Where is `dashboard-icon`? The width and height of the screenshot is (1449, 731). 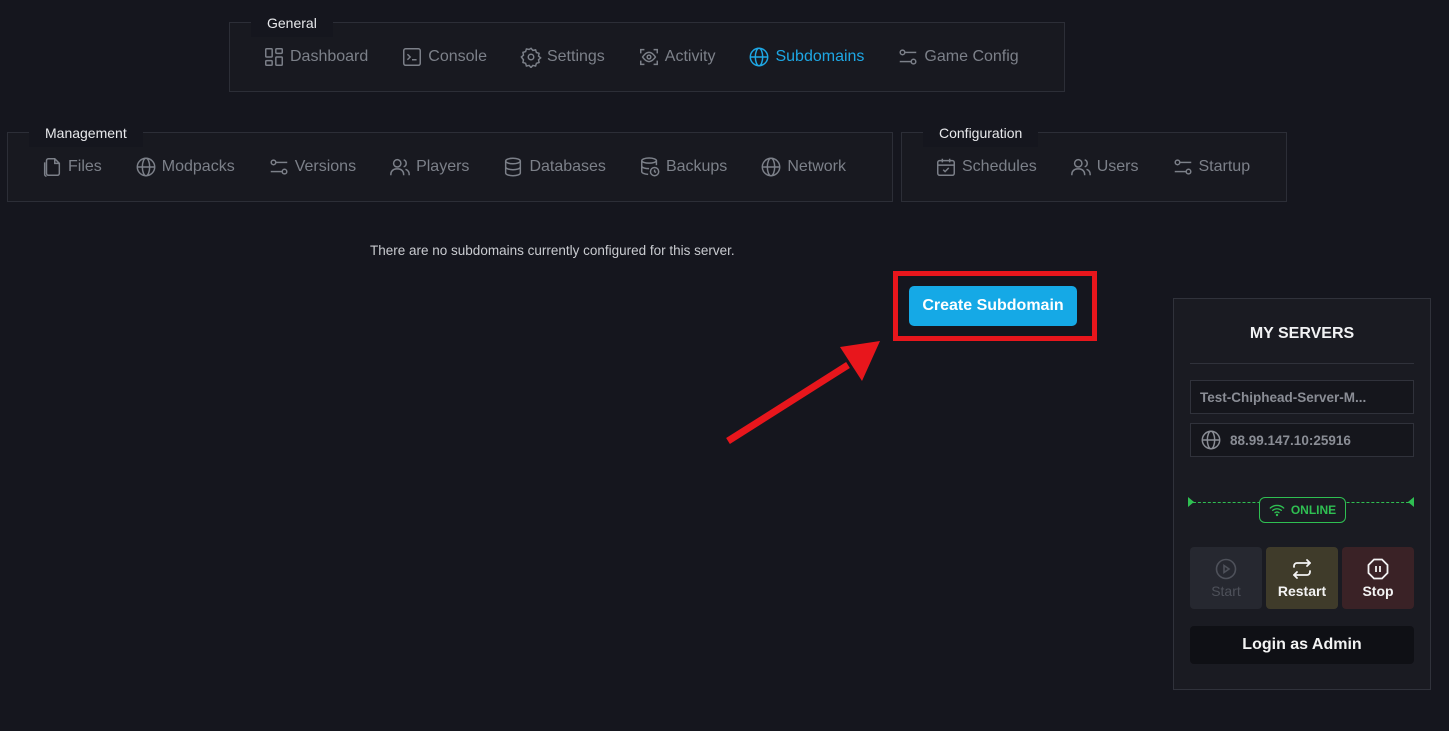 dashboard-icon is located at coordinates (274, 57).